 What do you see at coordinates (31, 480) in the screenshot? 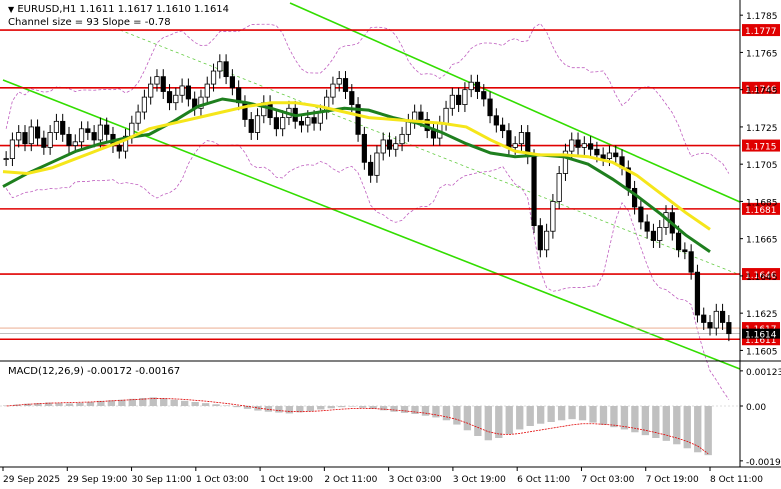
I see `time-tick-label: 29 Sep 2025` at bounding box center [31, 480].